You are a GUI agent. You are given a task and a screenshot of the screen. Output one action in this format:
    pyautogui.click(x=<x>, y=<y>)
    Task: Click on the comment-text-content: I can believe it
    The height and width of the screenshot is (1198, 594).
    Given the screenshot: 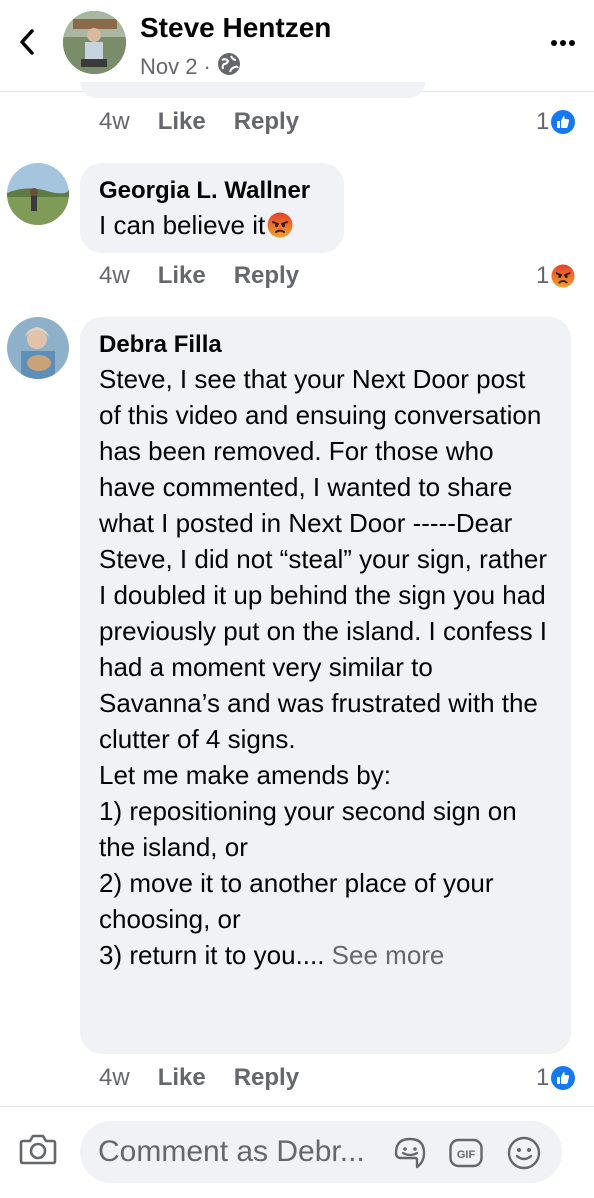 What is the action you would take?
    pyautogui.click(x=182, y=225)
    